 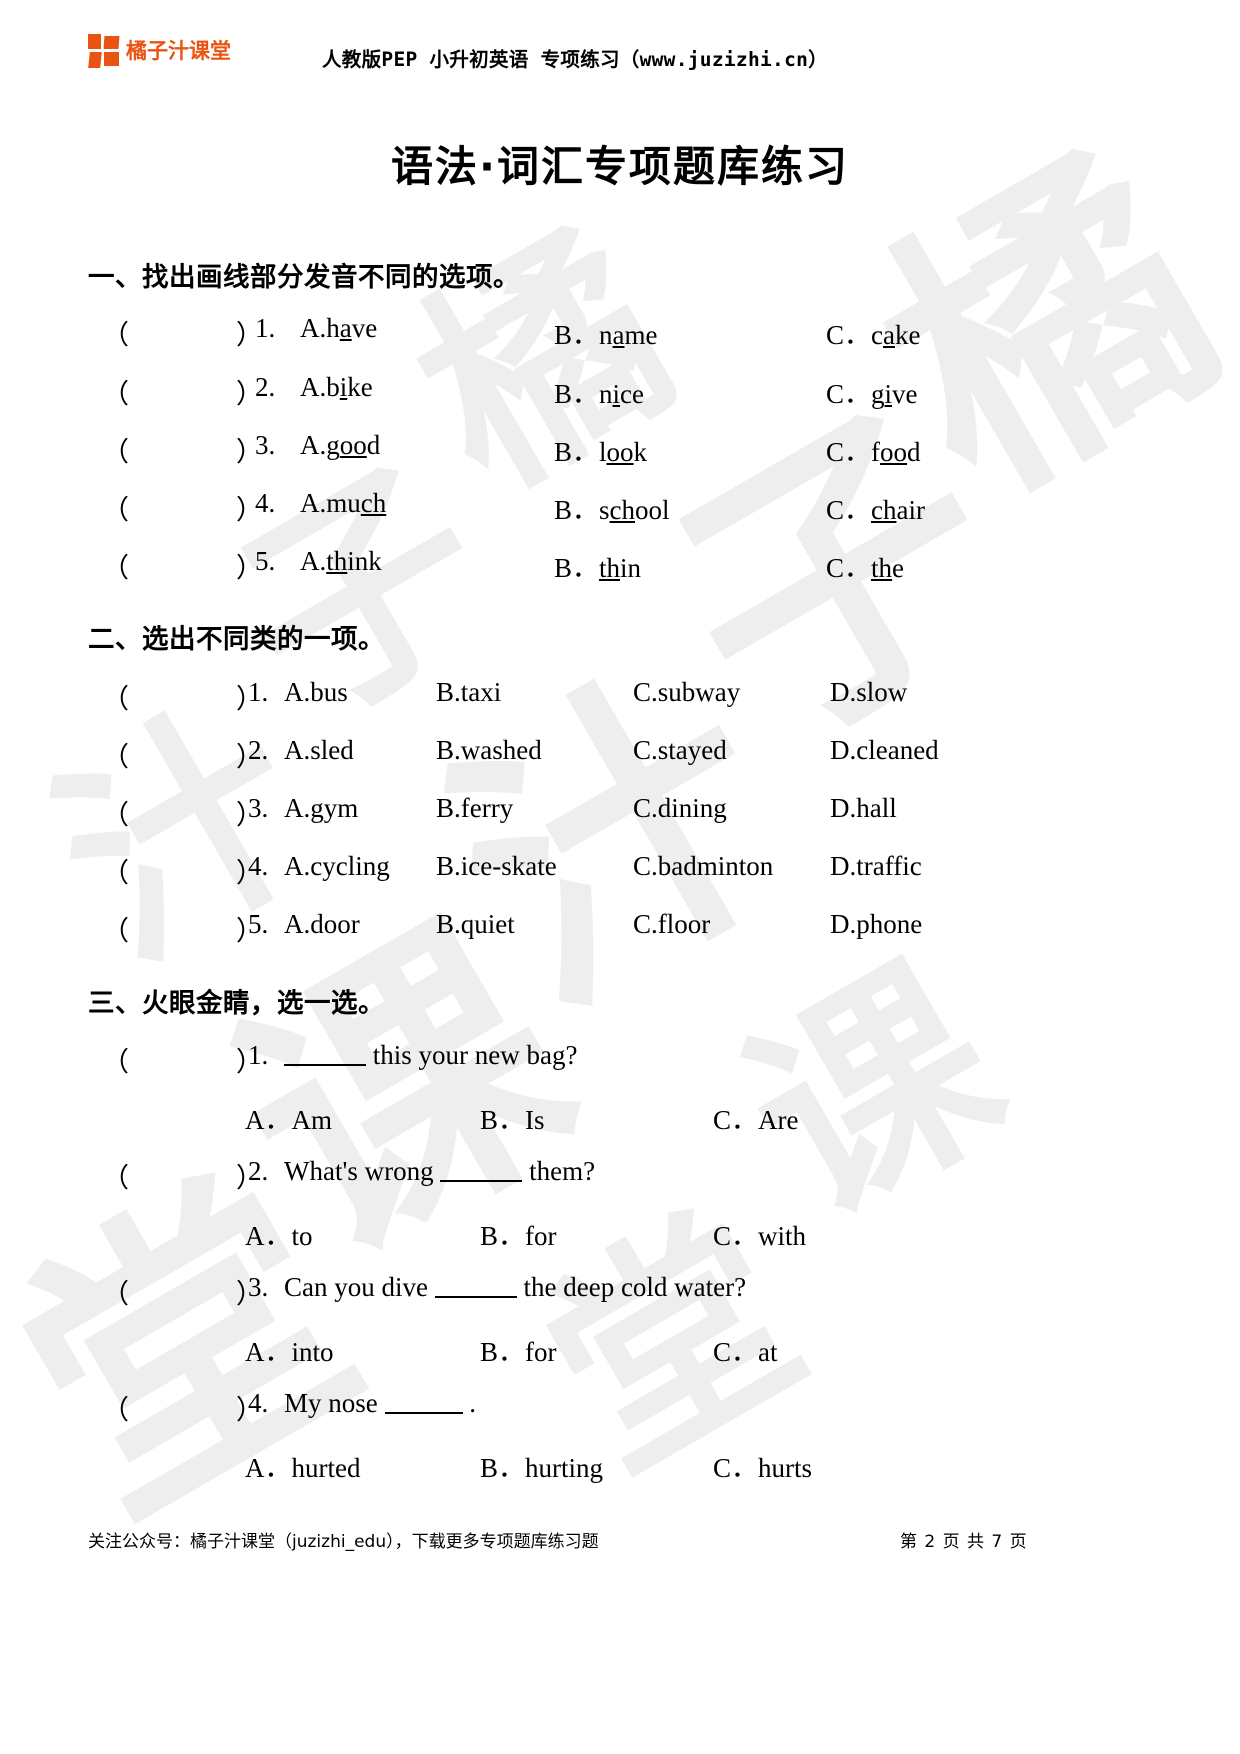 I want to click on choice-row: A．hurted B．hurting C．hurts, so click(x=620, y=1466).